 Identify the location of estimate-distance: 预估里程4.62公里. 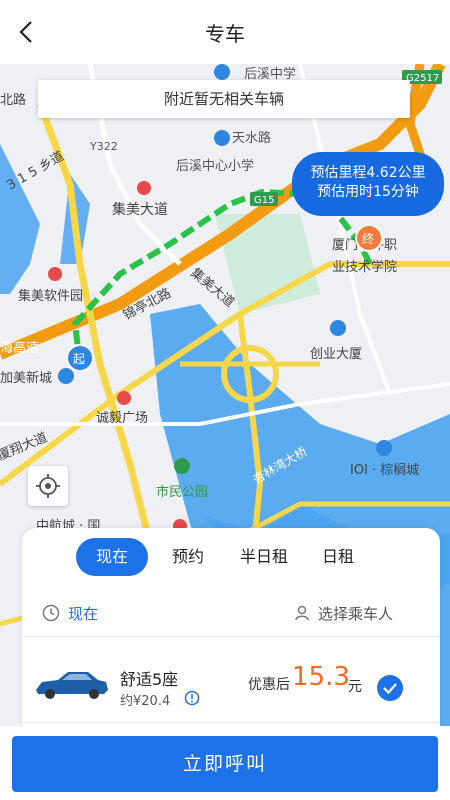
(368, 173).